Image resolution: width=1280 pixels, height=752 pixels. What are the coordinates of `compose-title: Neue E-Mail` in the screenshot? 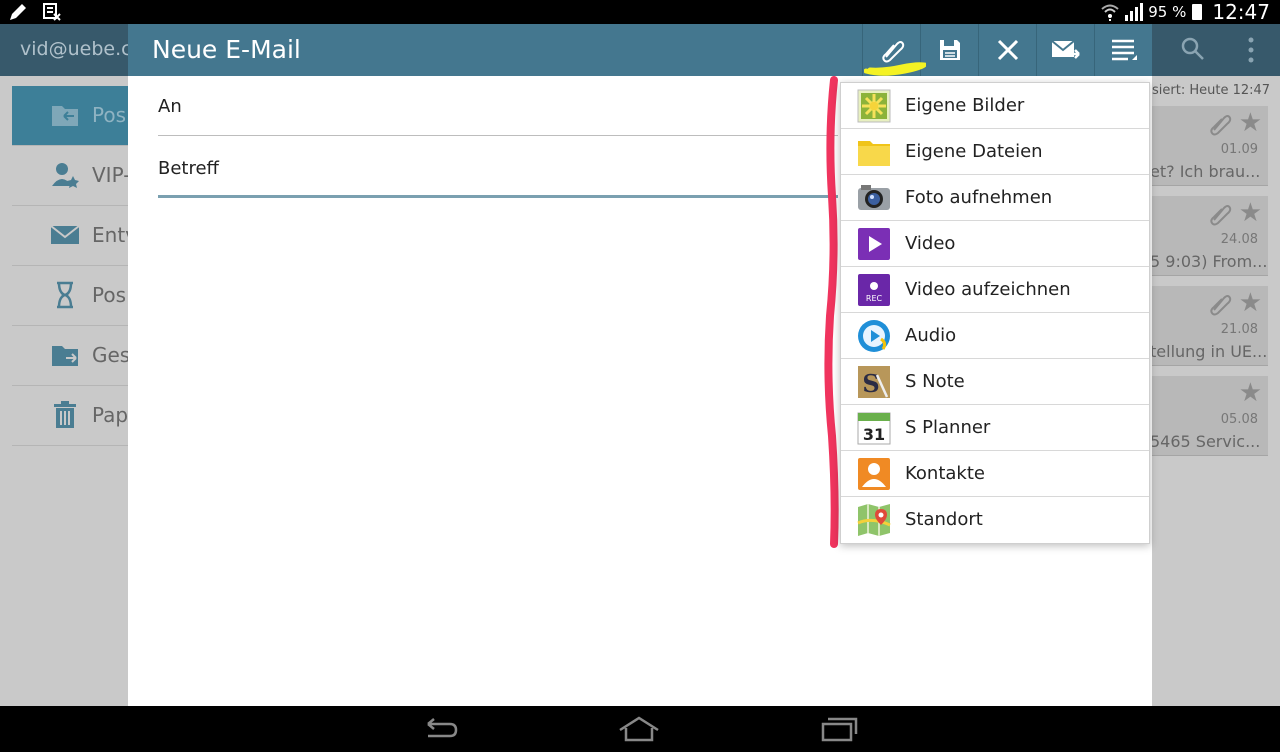 It's located at (226, 49).